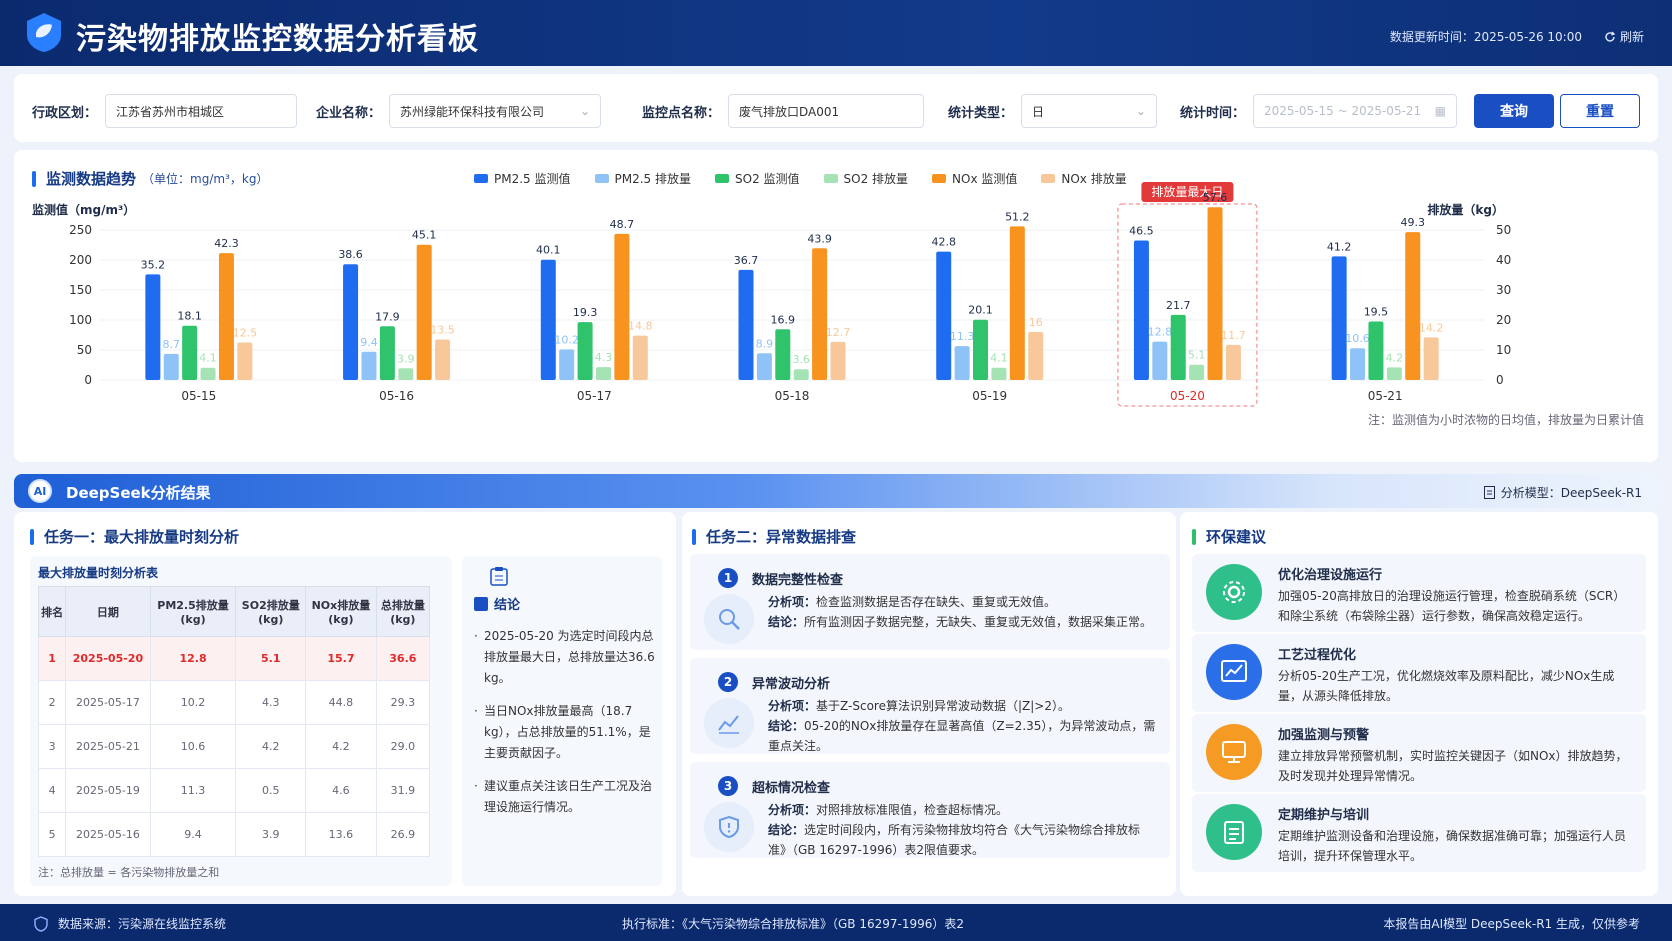  Describe the element at coordinates (424, 235) in the screenshot. I see `data-label: 45.1` at that location.